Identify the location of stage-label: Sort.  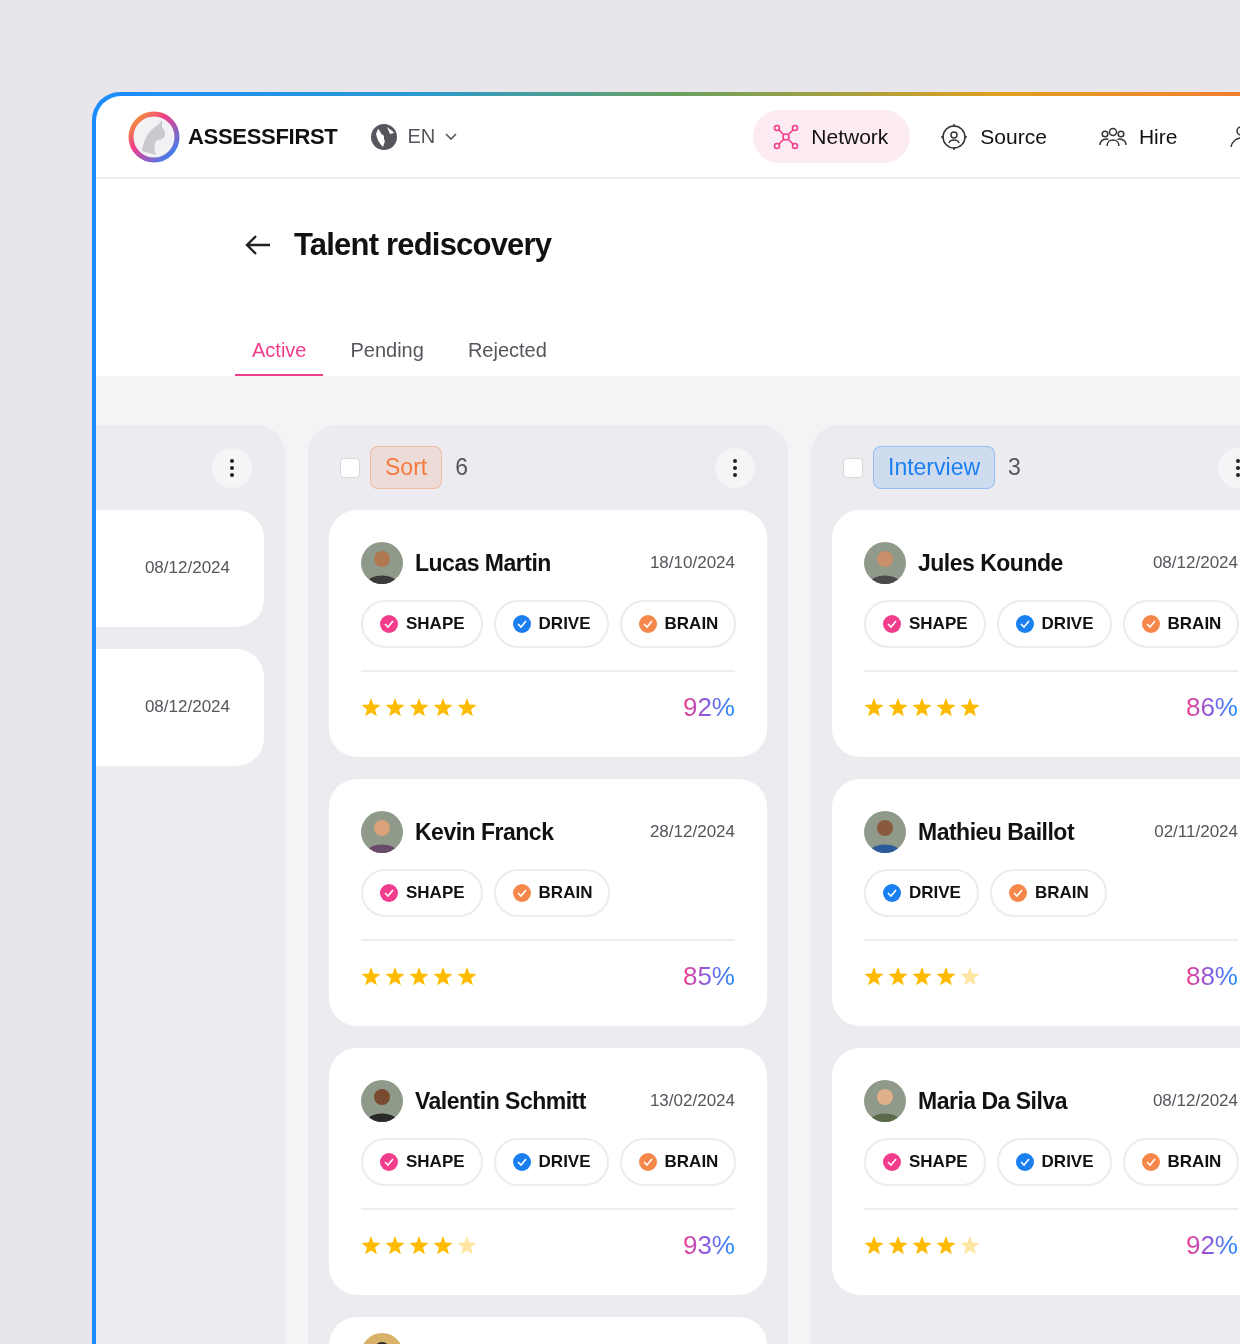
(406, 467).